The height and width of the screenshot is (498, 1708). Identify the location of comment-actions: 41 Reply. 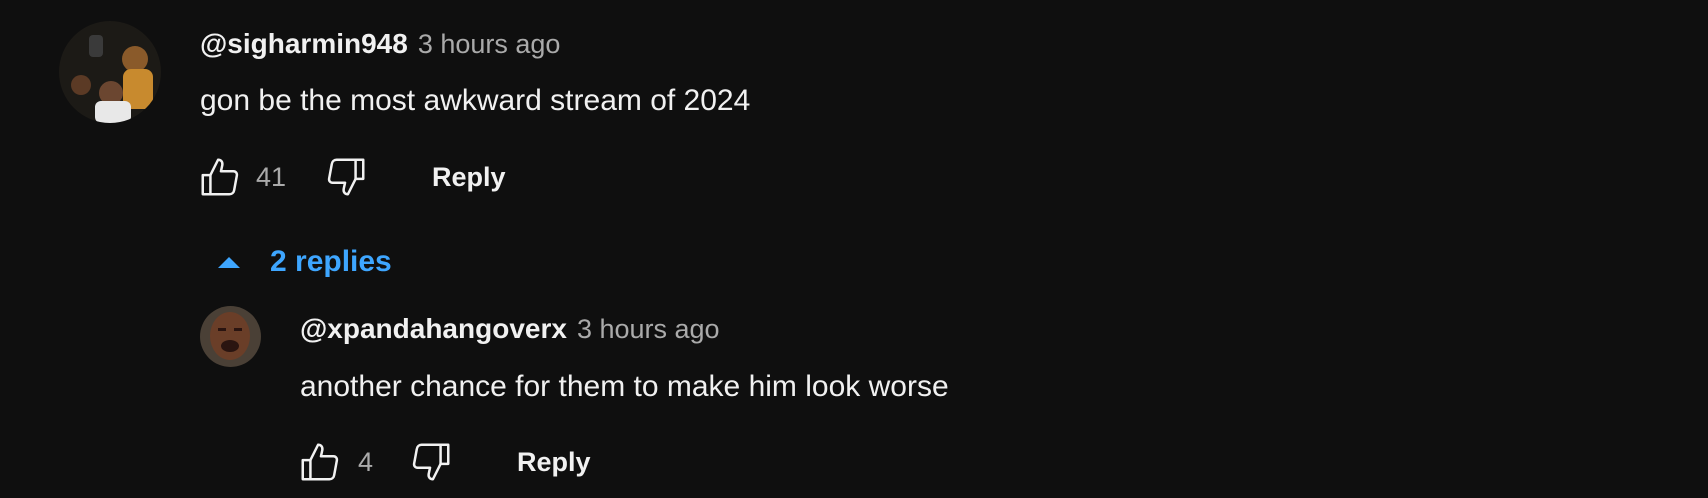
(351, 177).